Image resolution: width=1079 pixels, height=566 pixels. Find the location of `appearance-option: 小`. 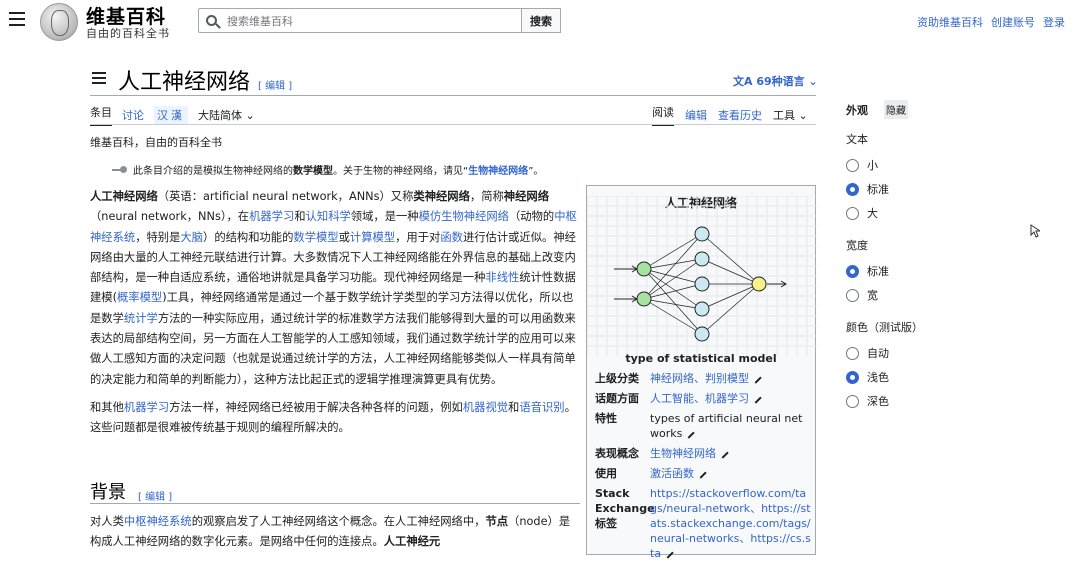

appearance-option: 小 is located at coordinates (956, 165).